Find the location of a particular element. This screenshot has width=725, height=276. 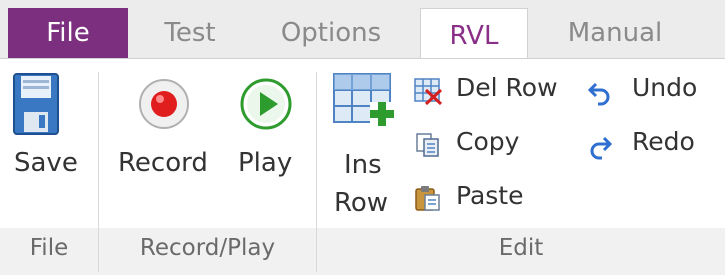

undo-icon is located at coordinates (598, 94).